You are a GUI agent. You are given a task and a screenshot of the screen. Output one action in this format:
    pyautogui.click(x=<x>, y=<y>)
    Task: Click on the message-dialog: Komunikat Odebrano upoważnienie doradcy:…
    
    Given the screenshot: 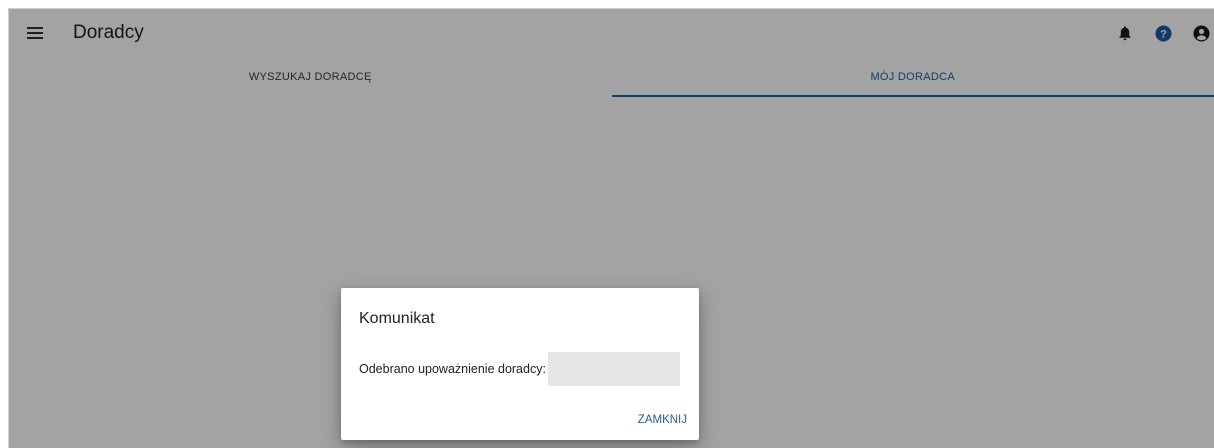 What is the action you would take?
    pyautogui.click(x=520, y=364)
    